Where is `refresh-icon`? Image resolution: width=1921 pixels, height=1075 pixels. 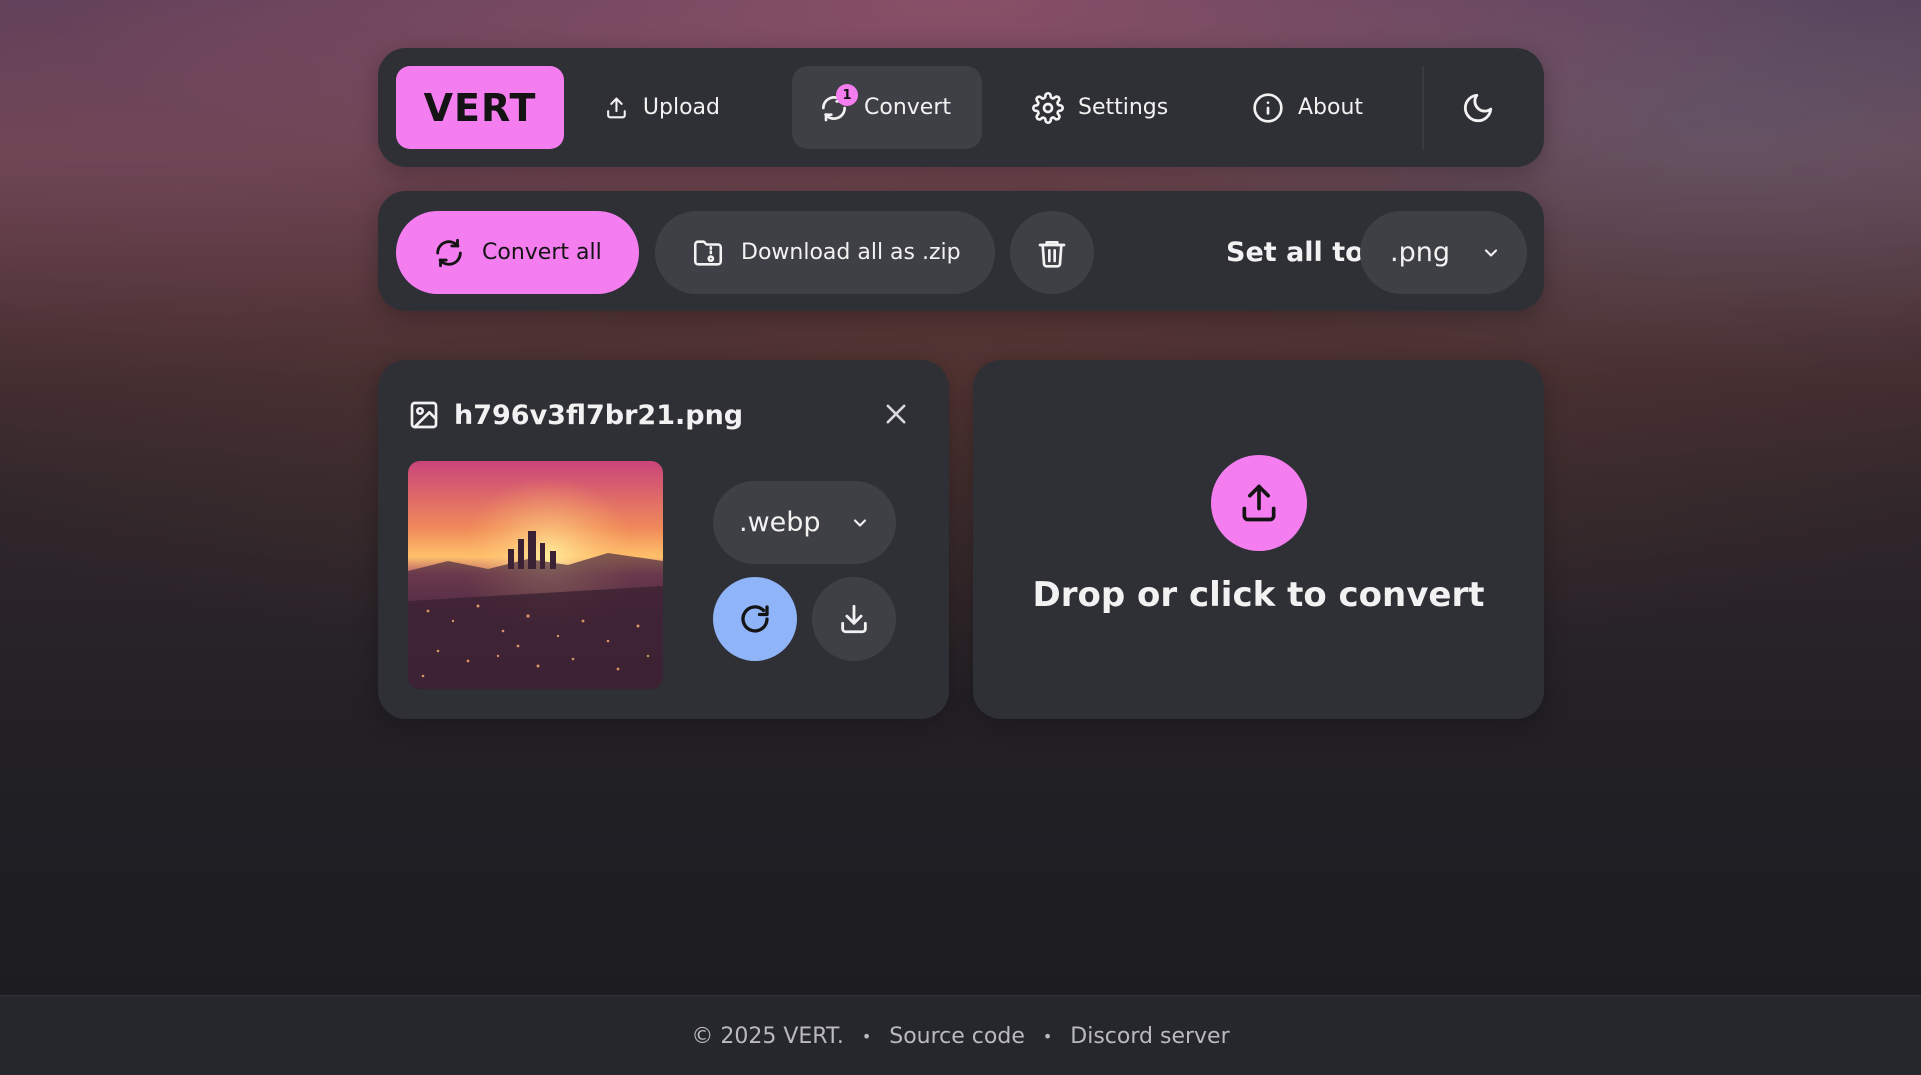 refresh-icon is located at coordinates (755, 619).